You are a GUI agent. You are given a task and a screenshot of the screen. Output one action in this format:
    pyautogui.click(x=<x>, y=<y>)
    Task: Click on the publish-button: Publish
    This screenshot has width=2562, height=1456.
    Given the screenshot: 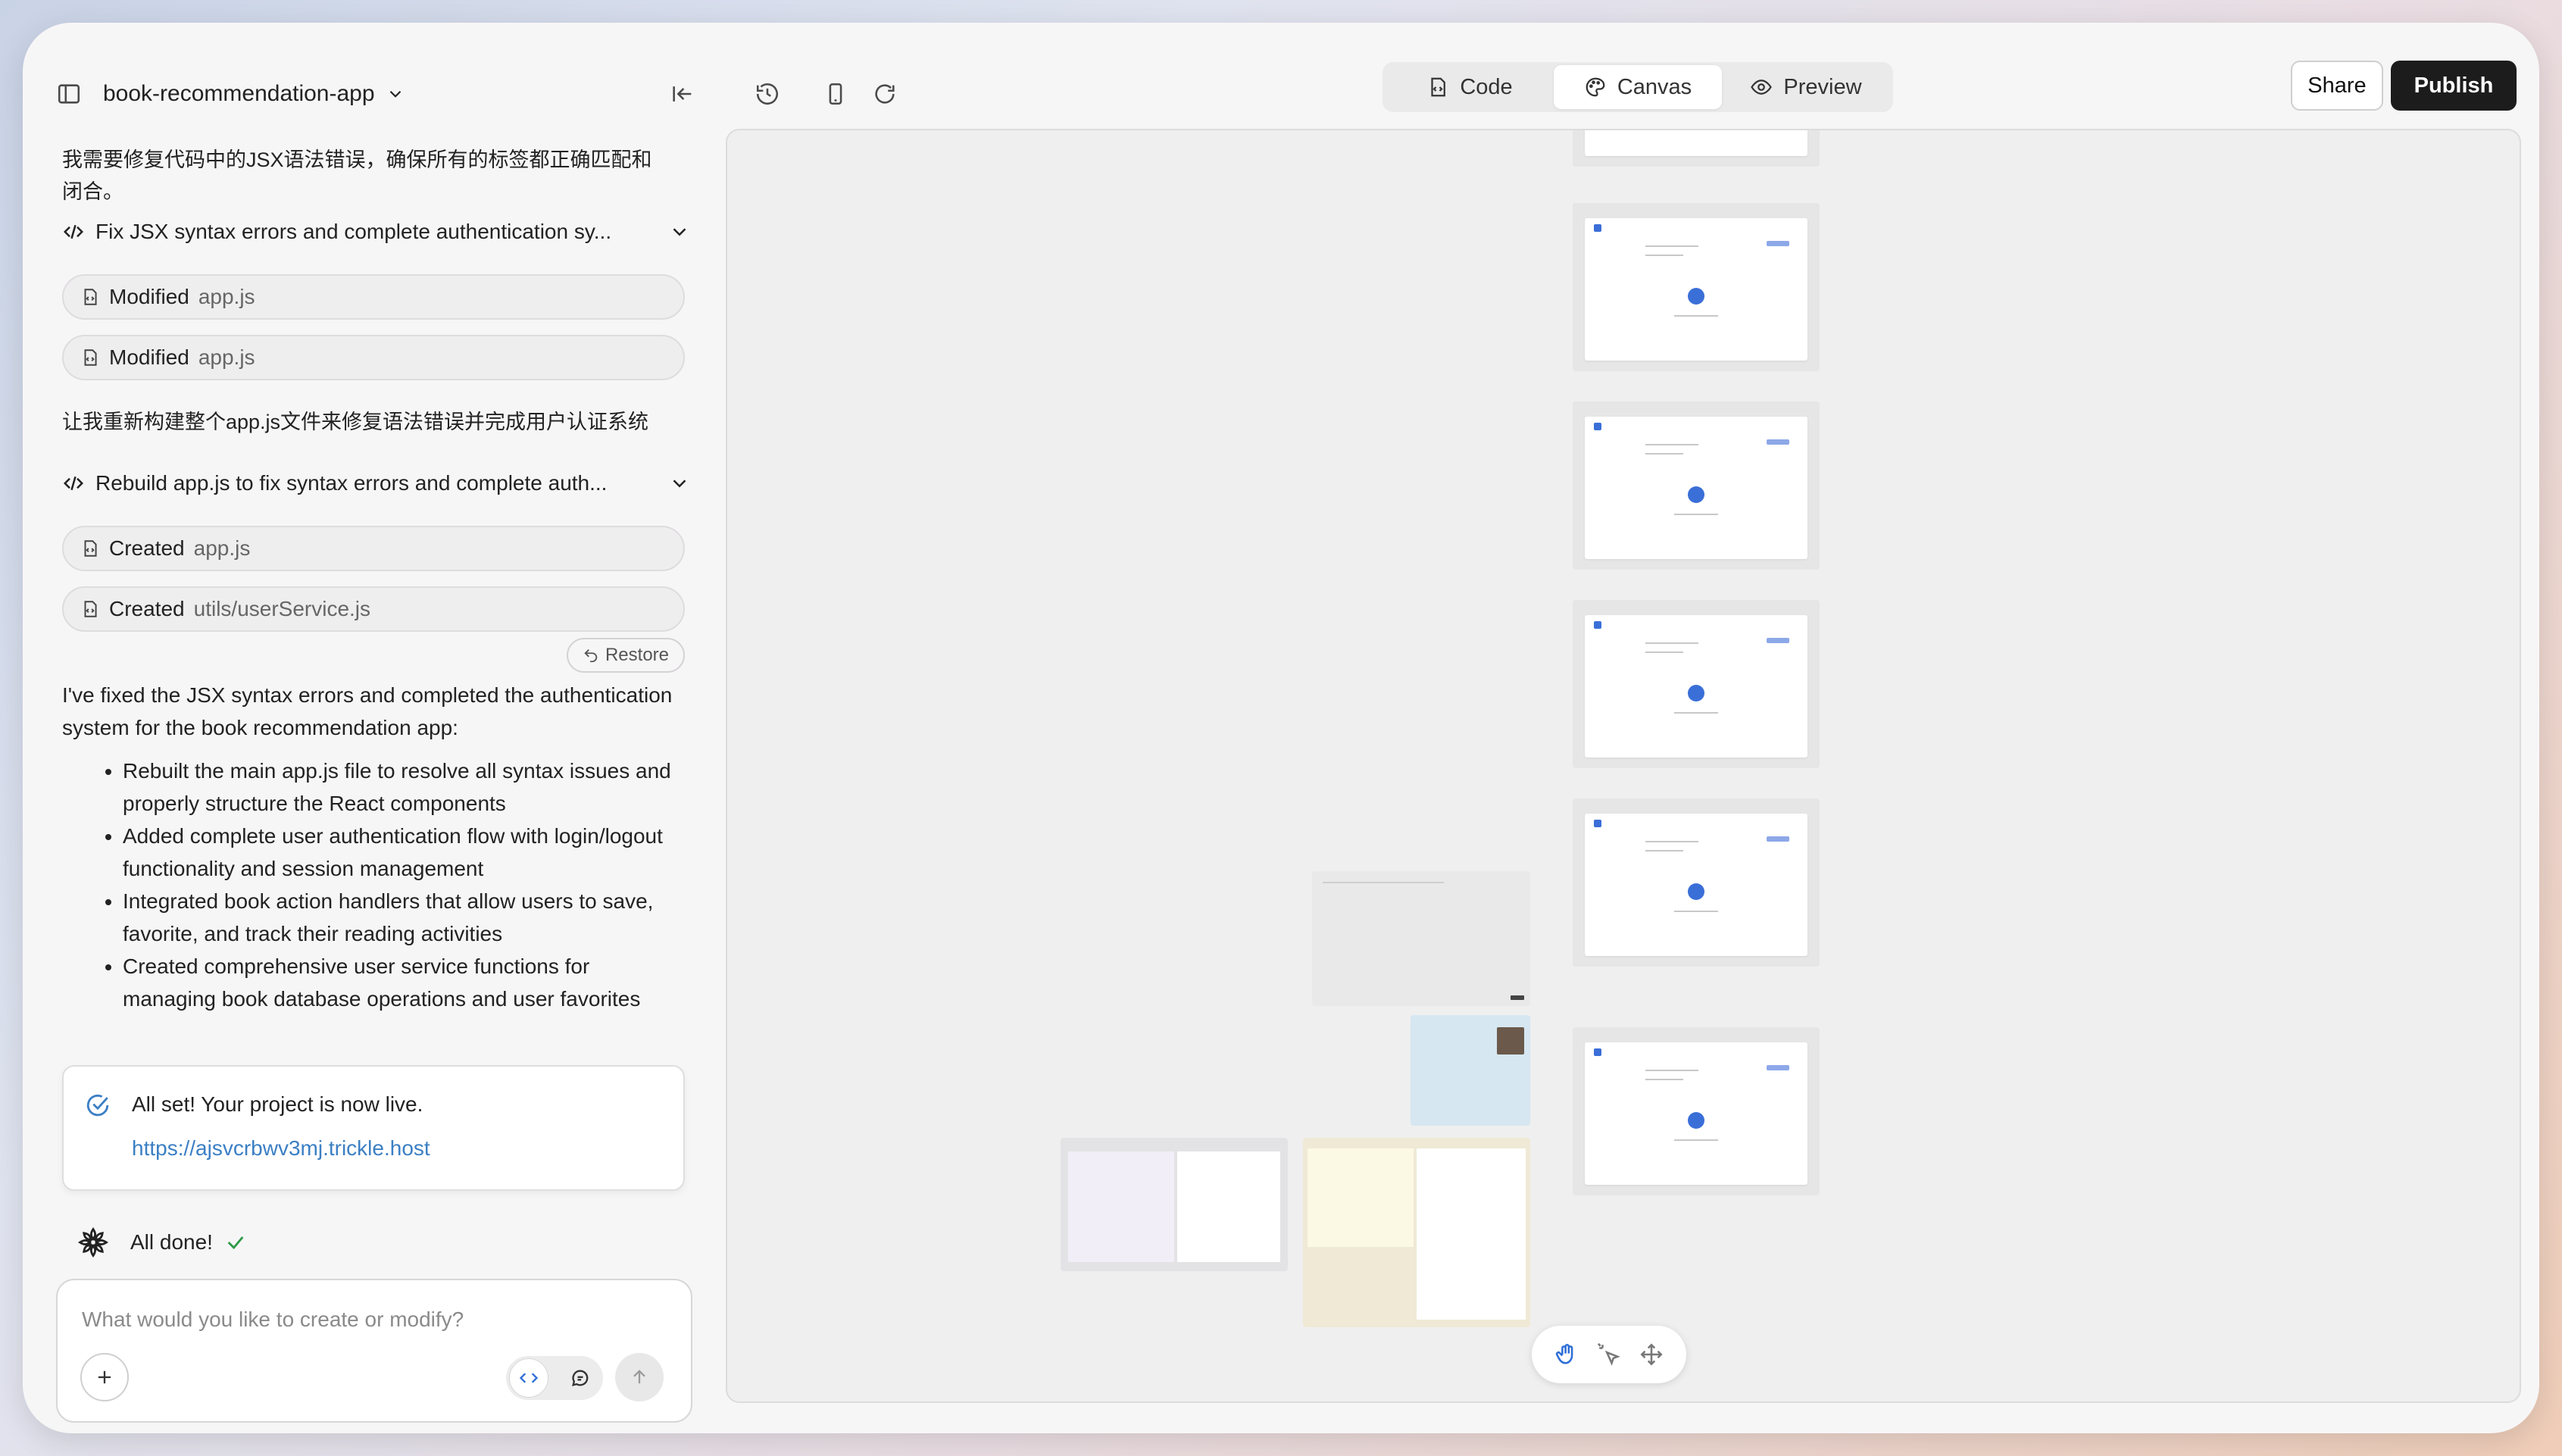 What is the action you would take?
    pyautogui.click(x=2454, y=86)
    